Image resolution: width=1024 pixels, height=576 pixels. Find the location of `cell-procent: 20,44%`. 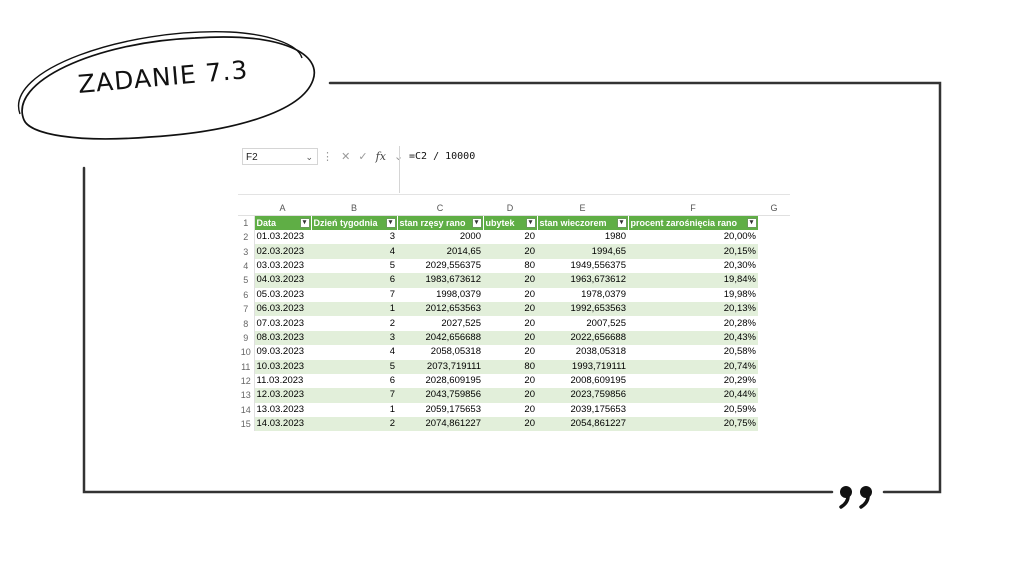

cell-procent: 20,44% is located at coordinates (693, 395).